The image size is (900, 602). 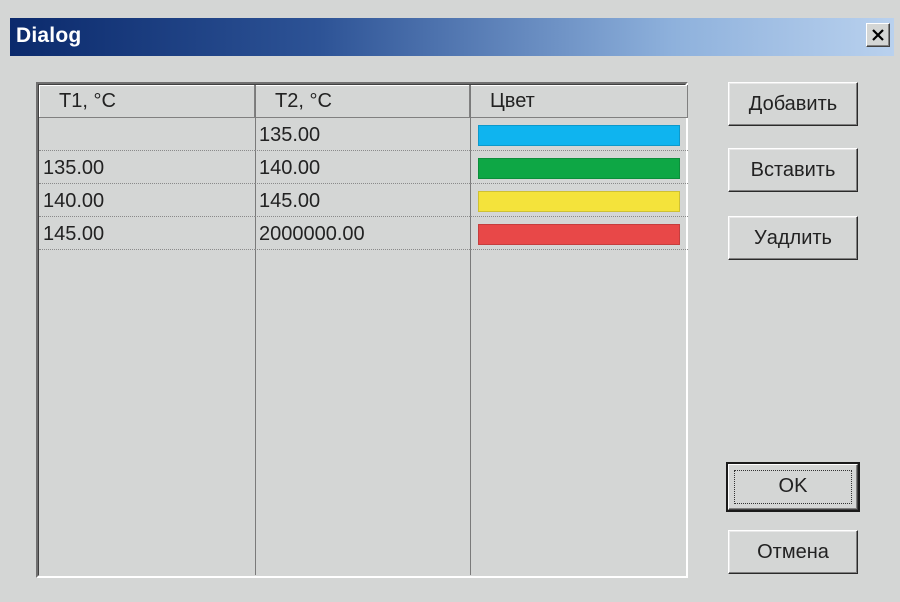 What do you see at coordinates (49, 35) in the screenshot?
I see `window-title: Dialog` at bounding box center [49, 35].